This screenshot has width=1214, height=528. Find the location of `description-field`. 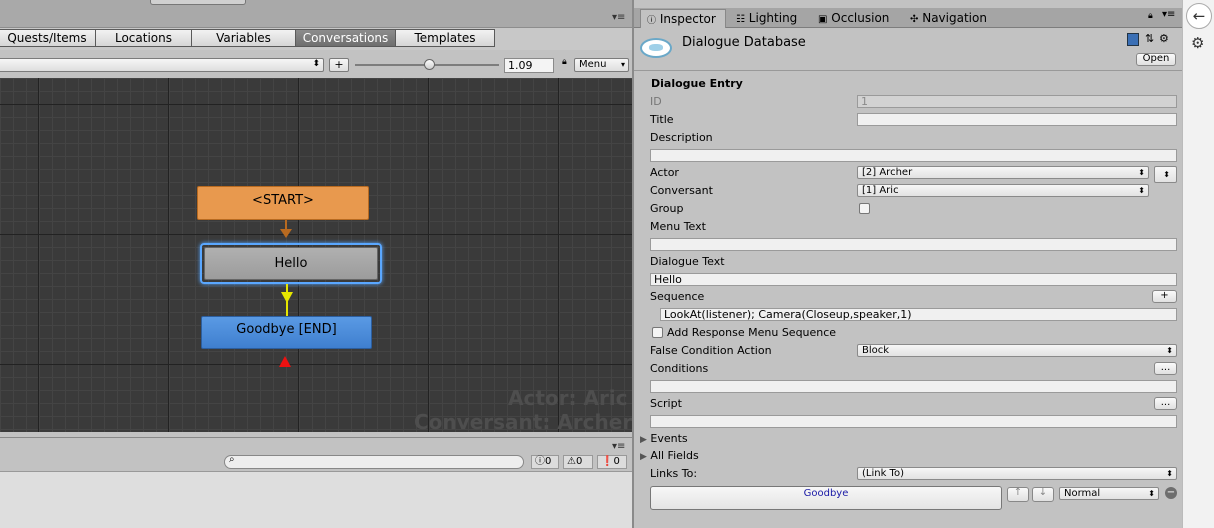

description-field is located at coordinates (913, 155).